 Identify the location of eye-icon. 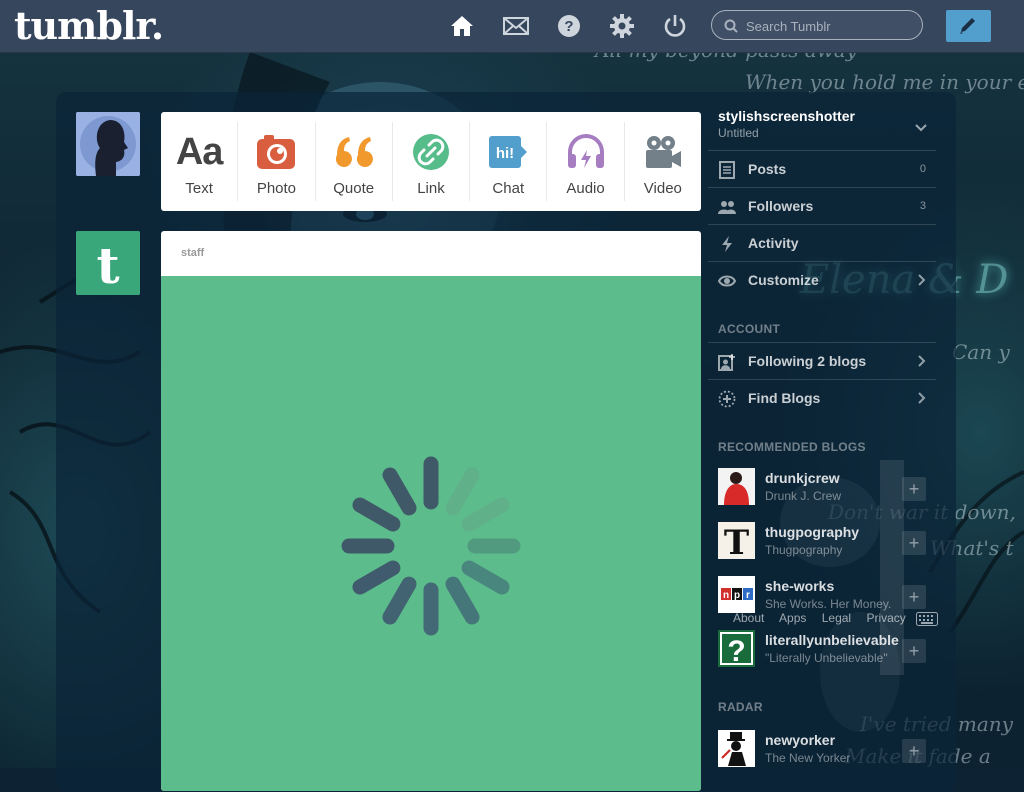
(727, 281).